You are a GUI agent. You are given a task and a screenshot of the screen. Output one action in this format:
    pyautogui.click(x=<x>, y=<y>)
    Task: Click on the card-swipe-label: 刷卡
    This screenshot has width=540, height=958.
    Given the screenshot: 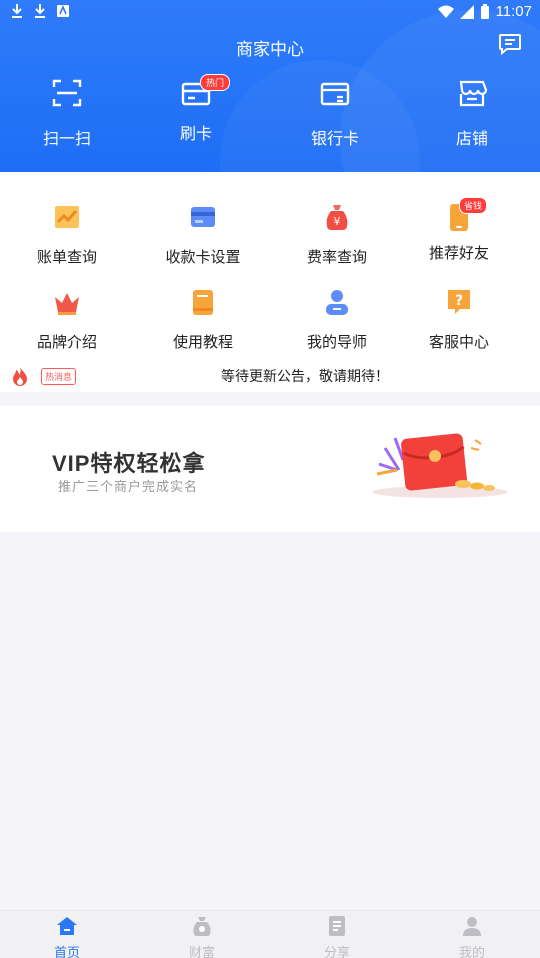 What is the action you would take?
    pyautogui.click(x=195, y=134)
    